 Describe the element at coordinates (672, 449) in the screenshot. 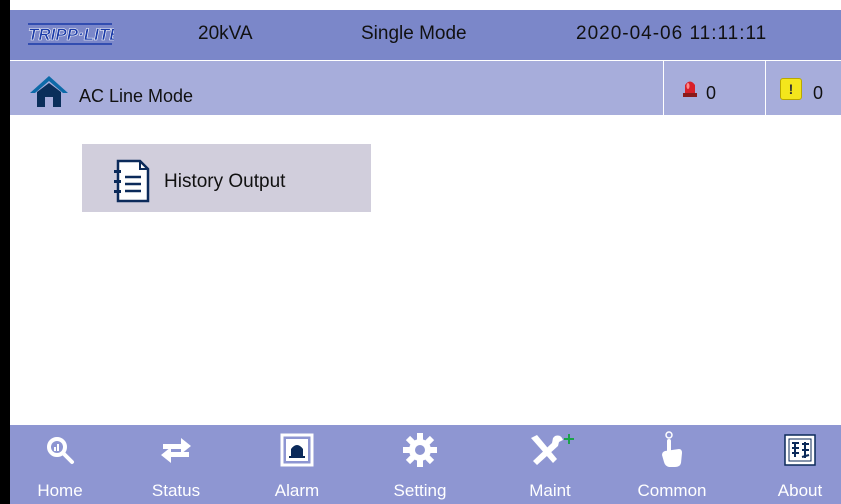

I see `hand-pointer-icon` at that location.